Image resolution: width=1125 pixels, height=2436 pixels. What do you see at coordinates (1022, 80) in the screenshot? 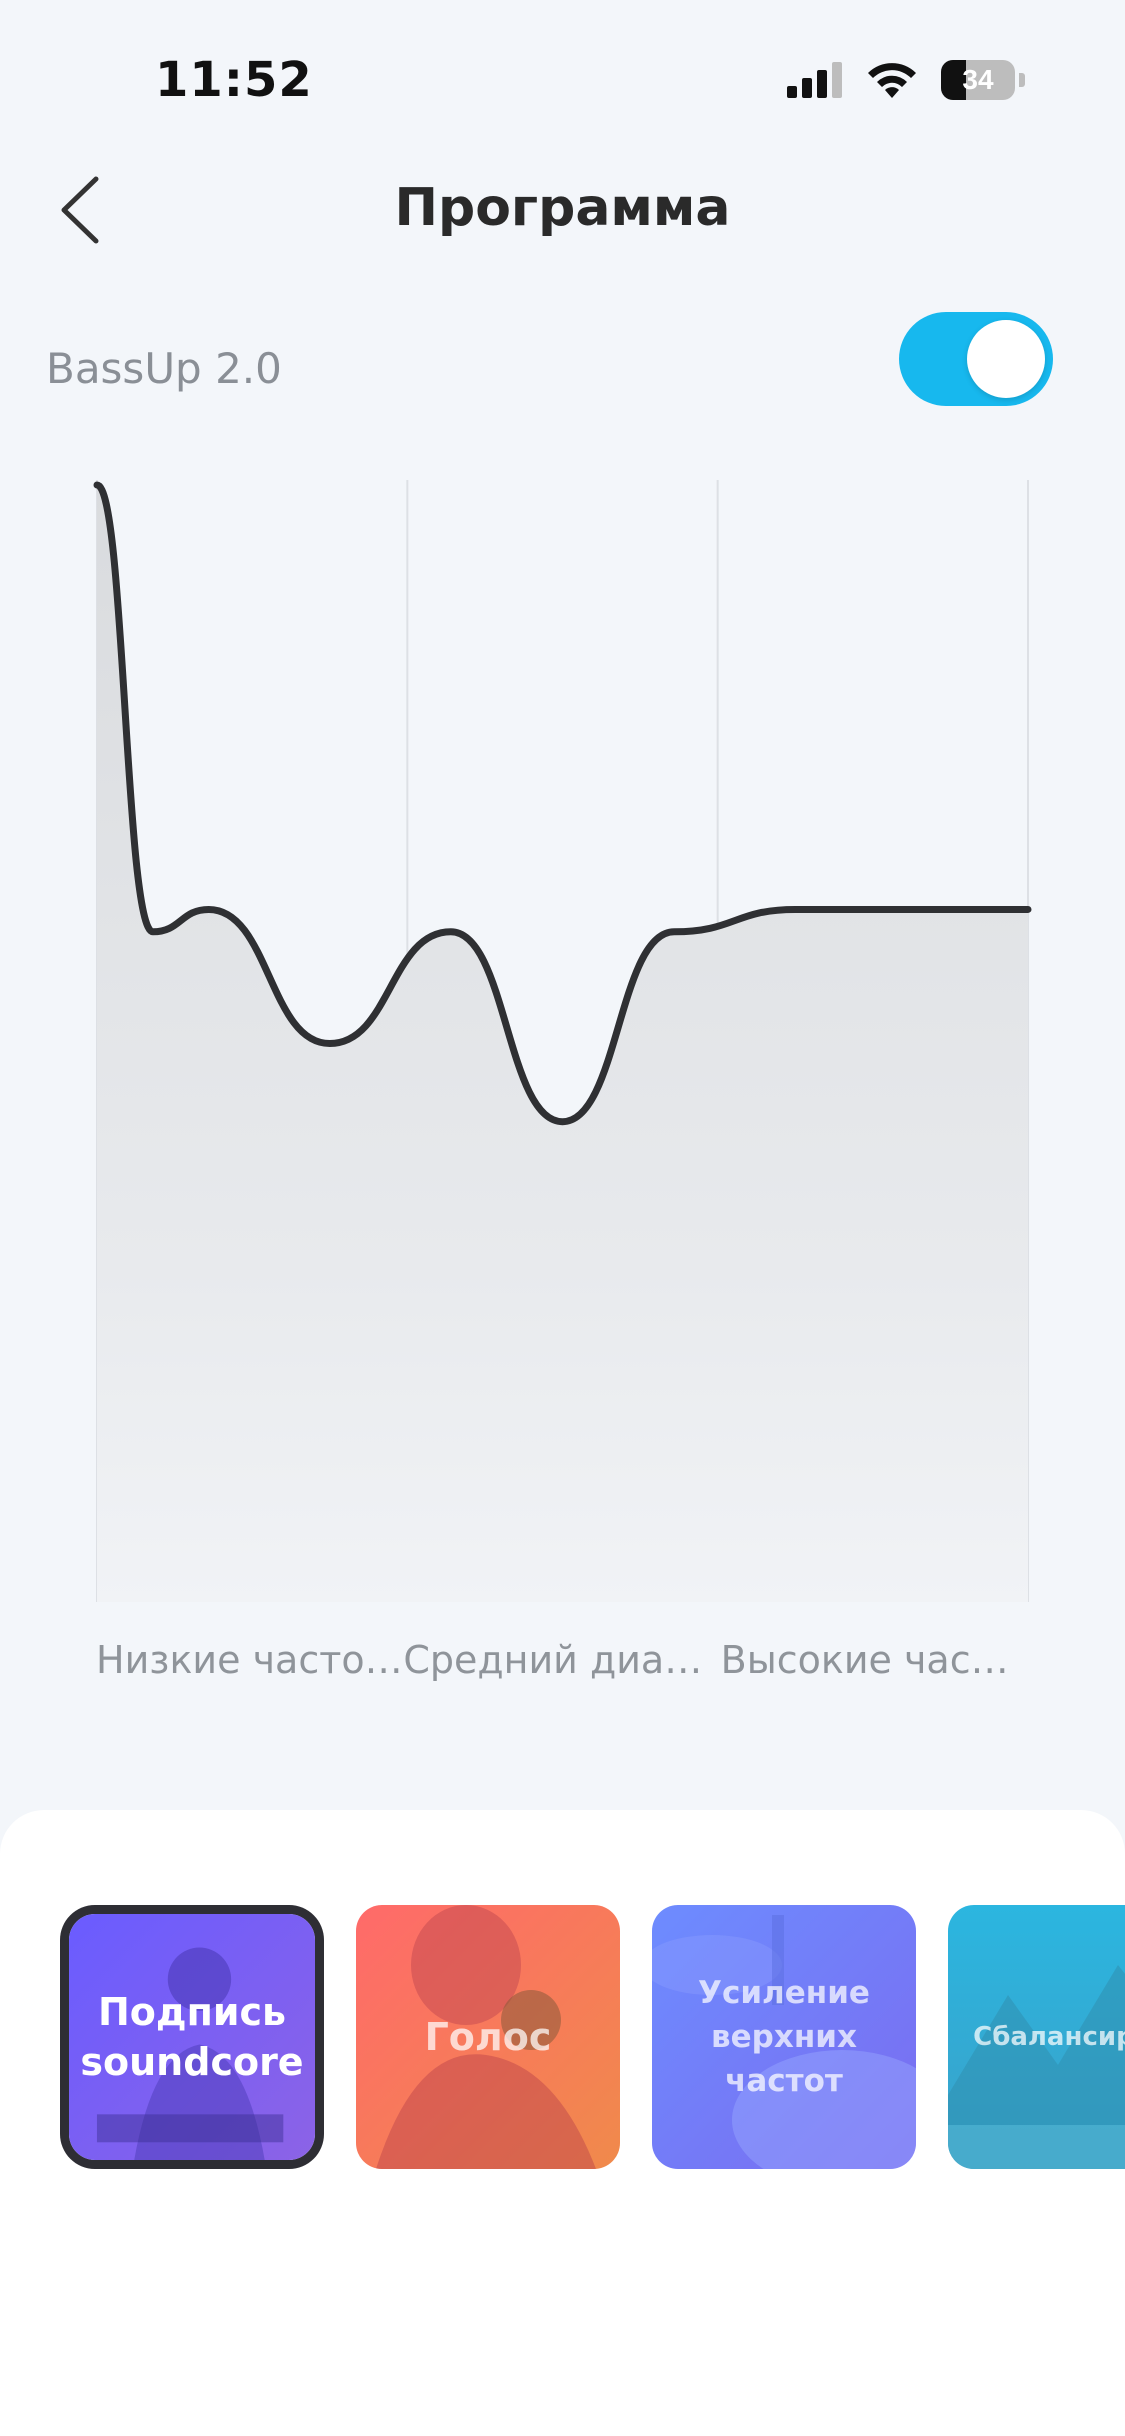
I see `battery-tip` at bounding box center [1022, 80].